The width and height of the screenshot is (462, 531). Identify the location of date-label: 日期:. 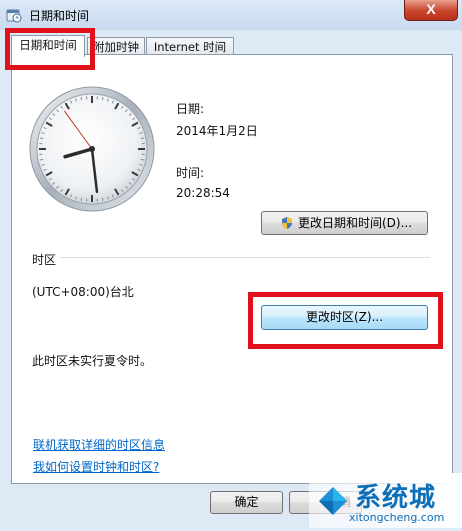
(190, 108).